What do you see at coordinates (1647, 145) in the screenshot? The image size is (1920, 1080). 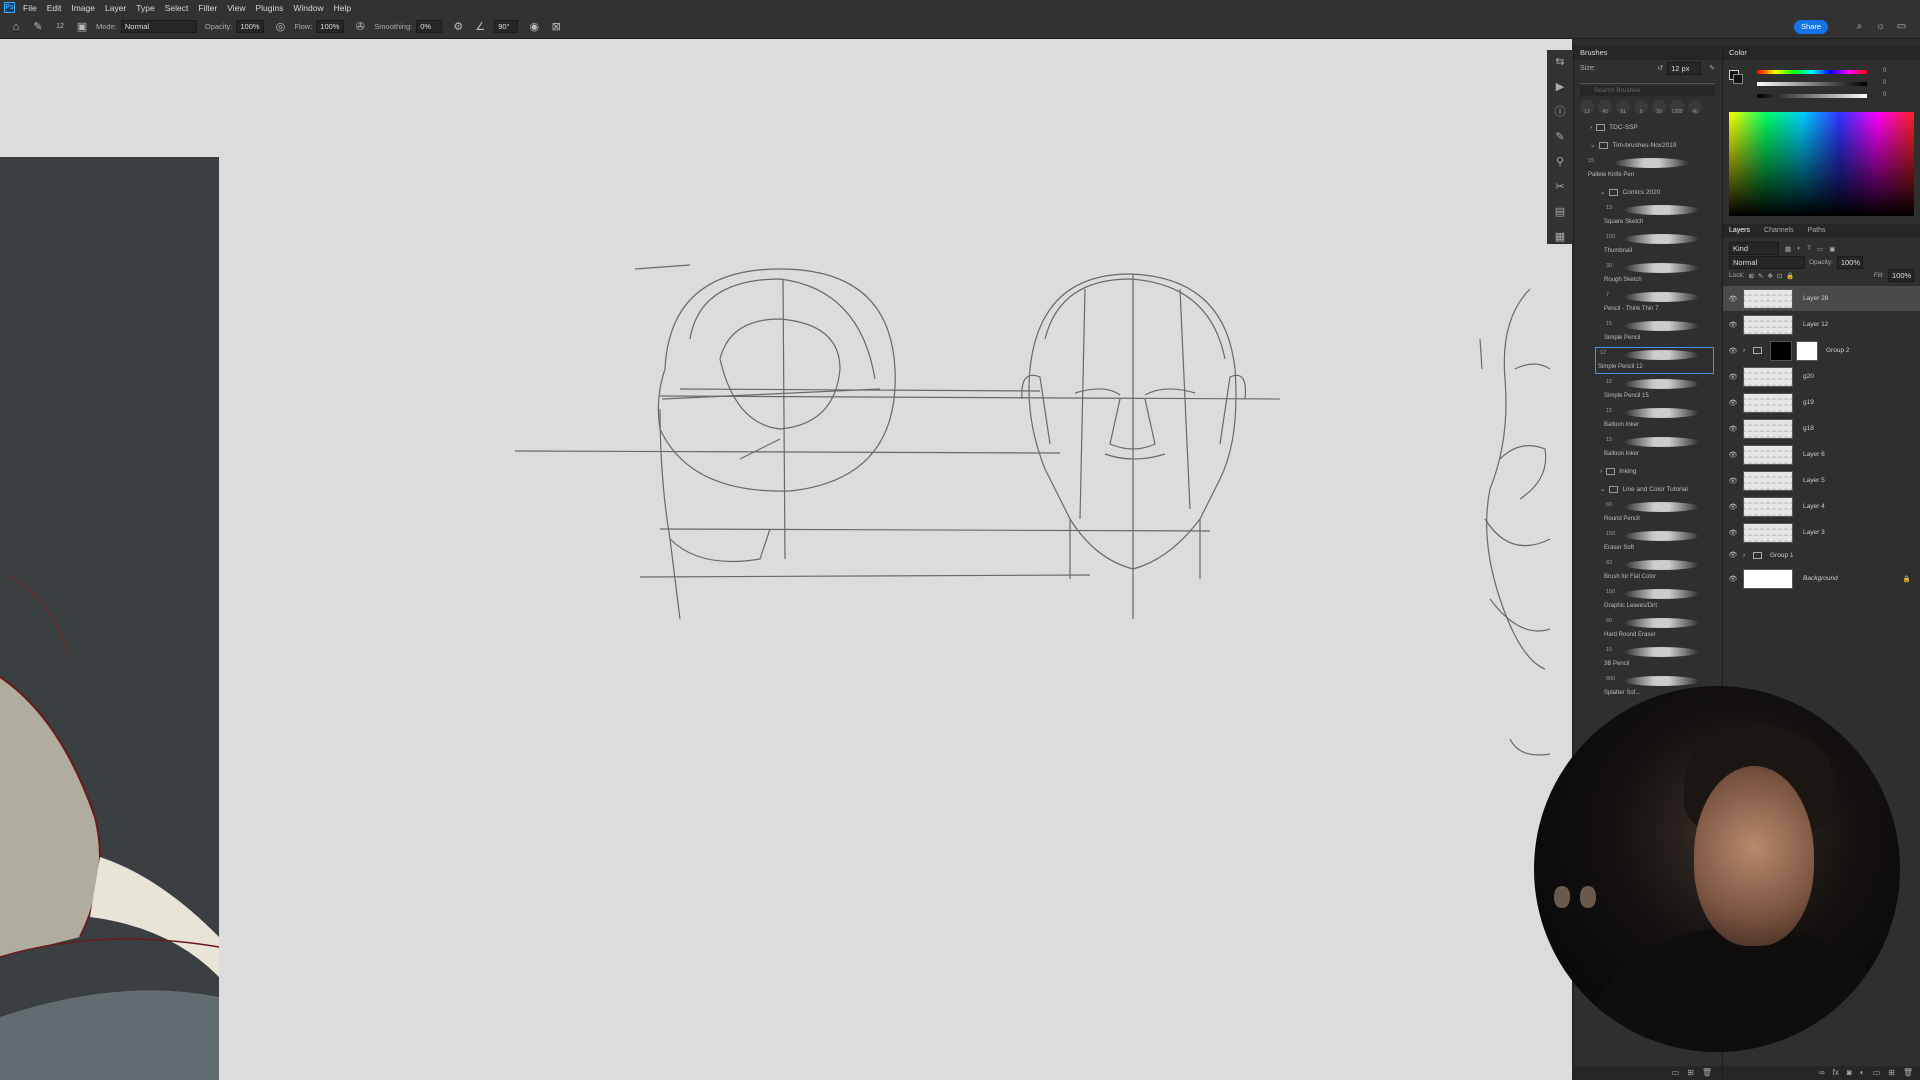 I see `brush-folder-tim: ⌄ Tim-brushes-Nov2019` at bounding box center [1647, 145].